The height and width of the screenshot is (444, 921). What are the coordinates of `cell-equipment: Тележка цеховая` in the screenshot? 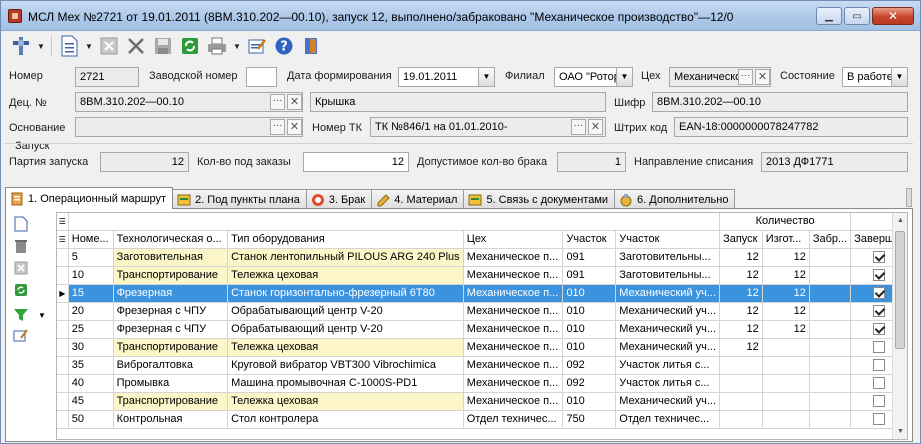 It's located at (345, 401).